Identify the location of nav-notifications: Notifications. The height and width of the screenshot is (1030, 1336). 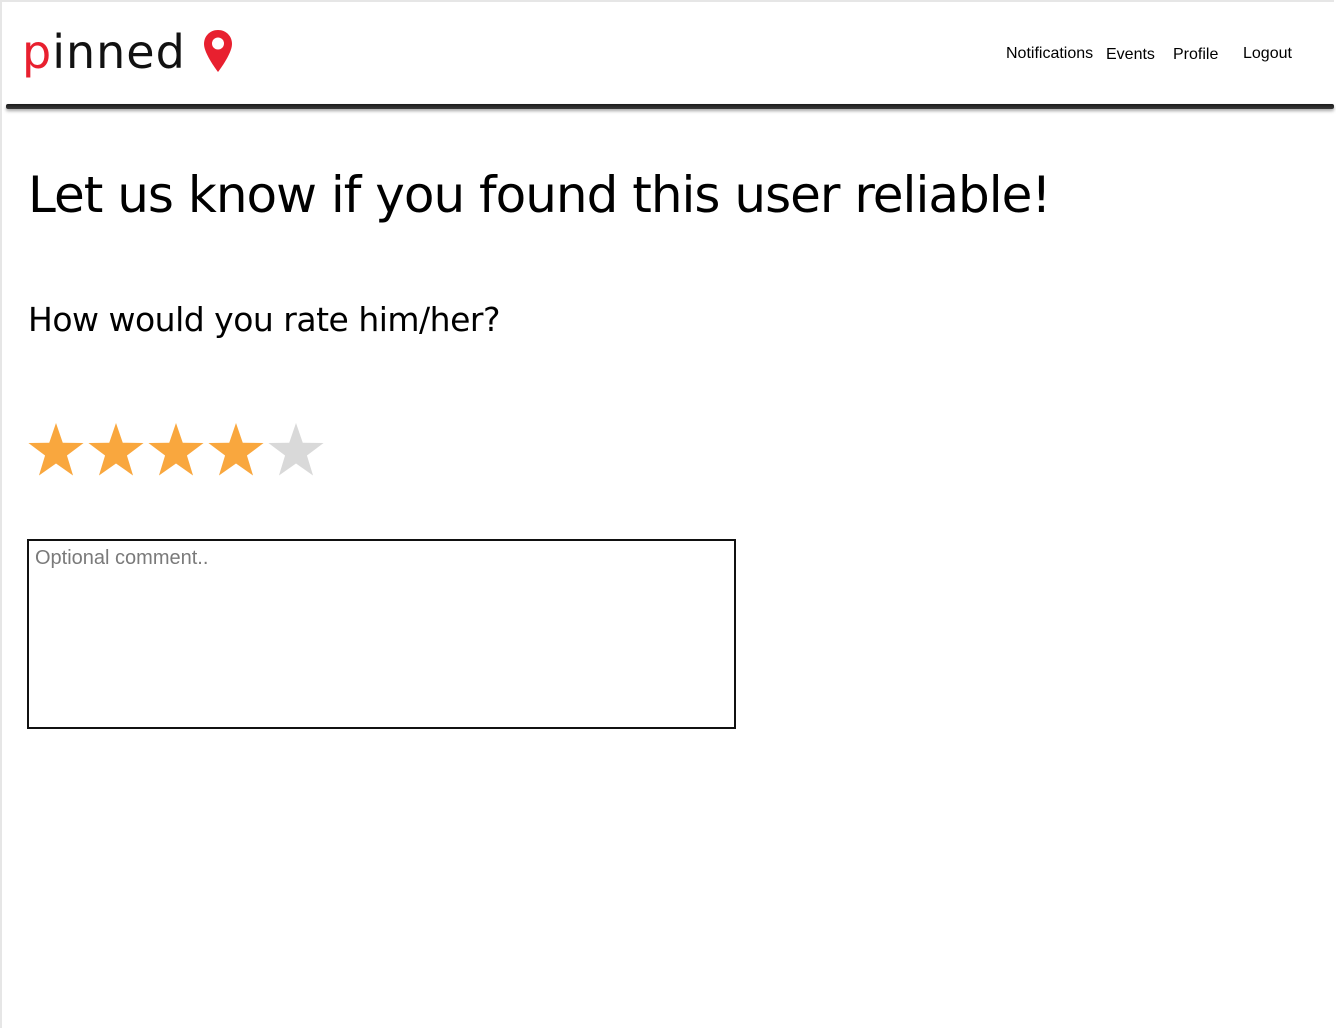
(1049, 54).